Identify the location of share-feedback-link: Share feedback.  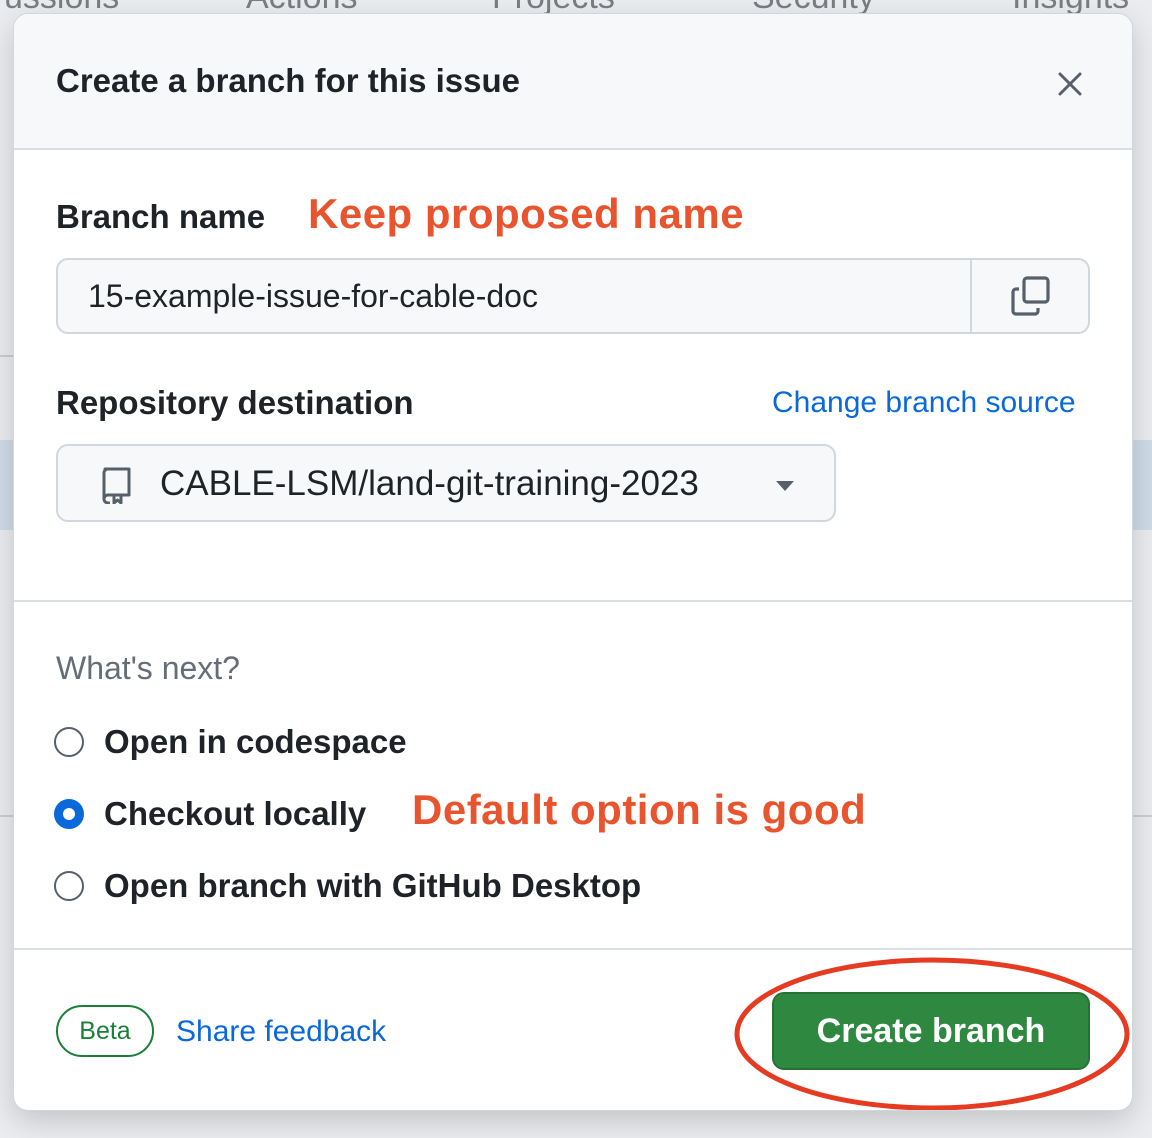
(281, 1032).